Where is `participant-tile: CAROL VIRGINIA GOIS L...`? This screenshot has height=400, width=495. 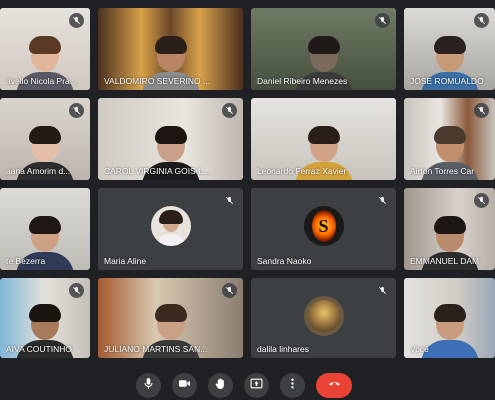
participant-tile: CAROL VIRGINIA GOIS L... is located at coordinates (170, 139).